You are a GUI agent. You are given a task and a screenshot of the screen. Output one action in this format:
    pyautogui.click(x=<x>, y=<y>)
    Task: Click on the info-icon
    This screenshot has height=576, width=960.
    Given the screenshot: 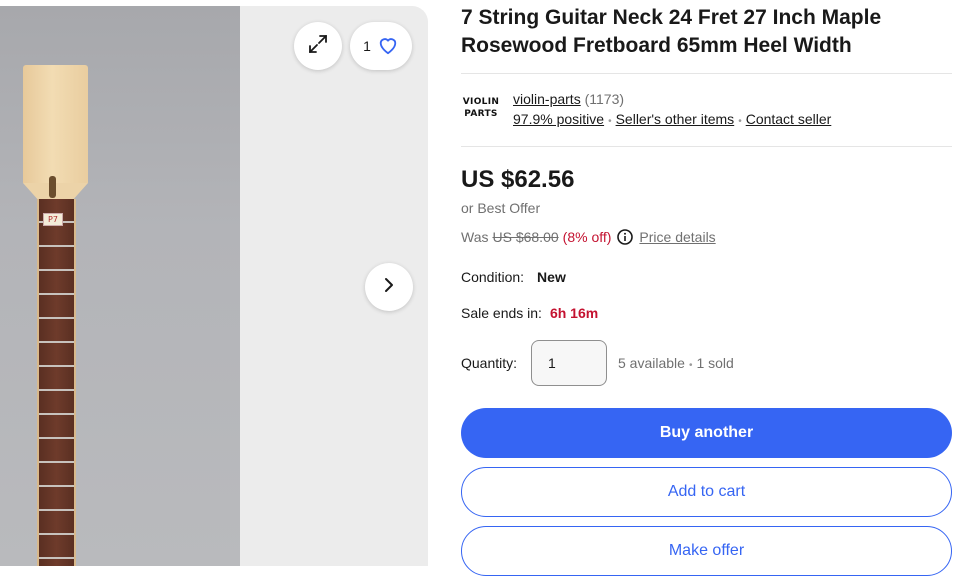 What is the action you would take?
    pyautogui.click(x=625, y=237)
    